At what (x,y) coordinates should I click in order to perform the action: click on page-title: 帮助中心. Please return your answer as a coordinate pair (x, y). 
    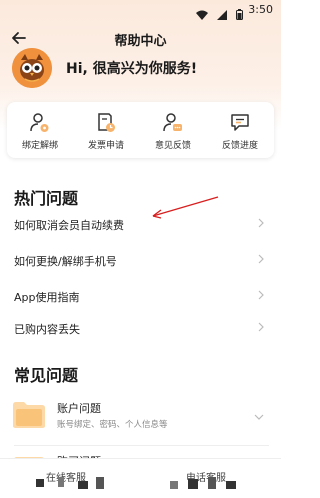
    Looking at the image, I should click on (140, 41).